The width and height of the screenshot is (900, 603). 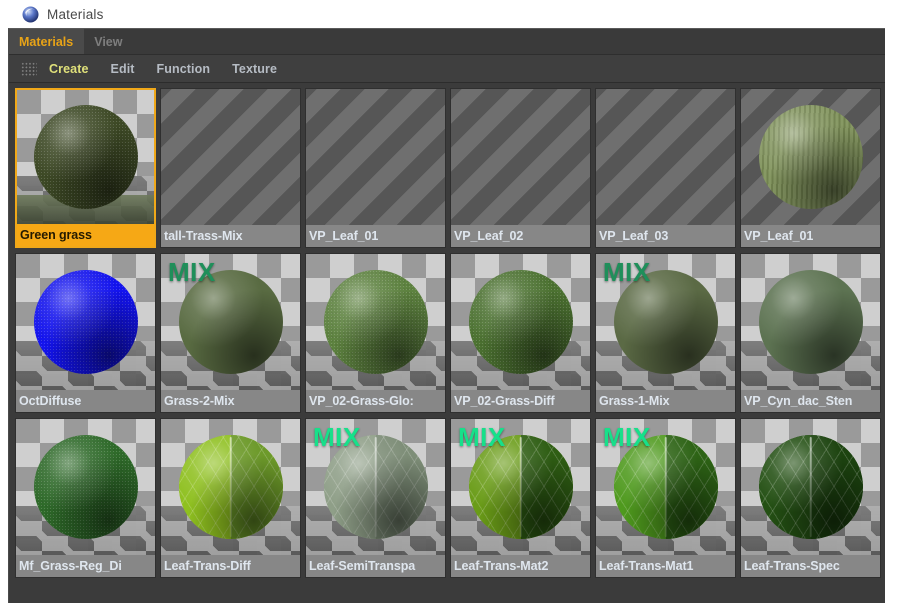 I want to click on material-cell: MIX Grass-2-Mix, so click(x=230, y=333).